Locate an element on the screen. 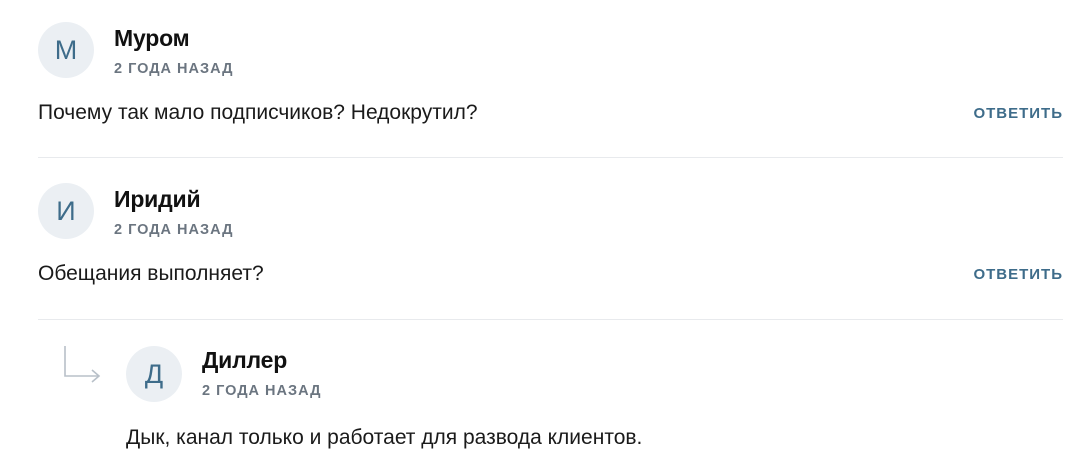  comment-header: М Муром 2 года назад is located at coordinates (550, 50).